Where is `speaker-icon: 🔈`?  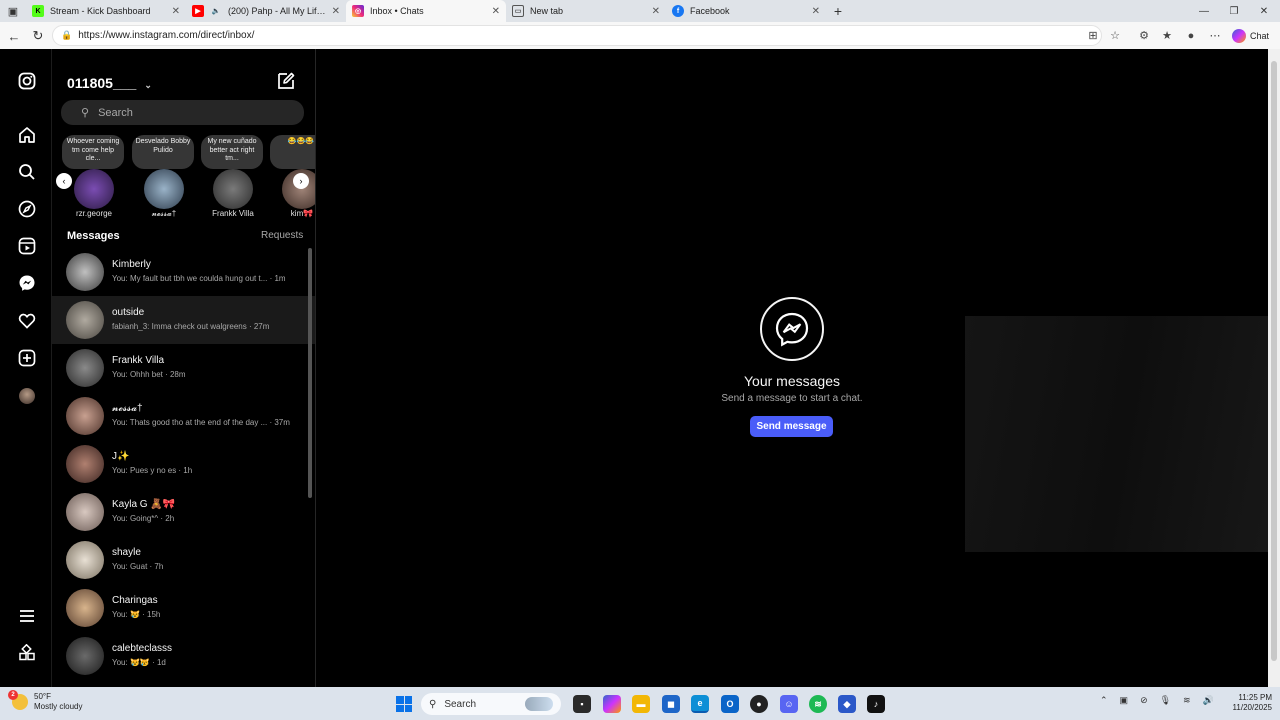 speaker-icon: 🔈 is located at coordinates (216, 11).